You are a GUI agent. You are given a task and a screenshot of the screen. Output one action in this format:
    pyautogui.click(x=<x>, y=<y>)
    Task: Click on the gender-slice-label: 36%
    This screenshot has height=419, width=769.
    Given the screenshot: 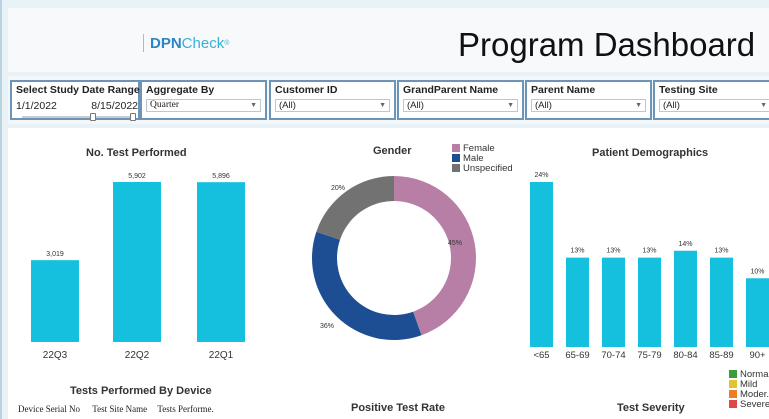 What is the action you would take?
    pyautogui.click(x=327, y=326)
    